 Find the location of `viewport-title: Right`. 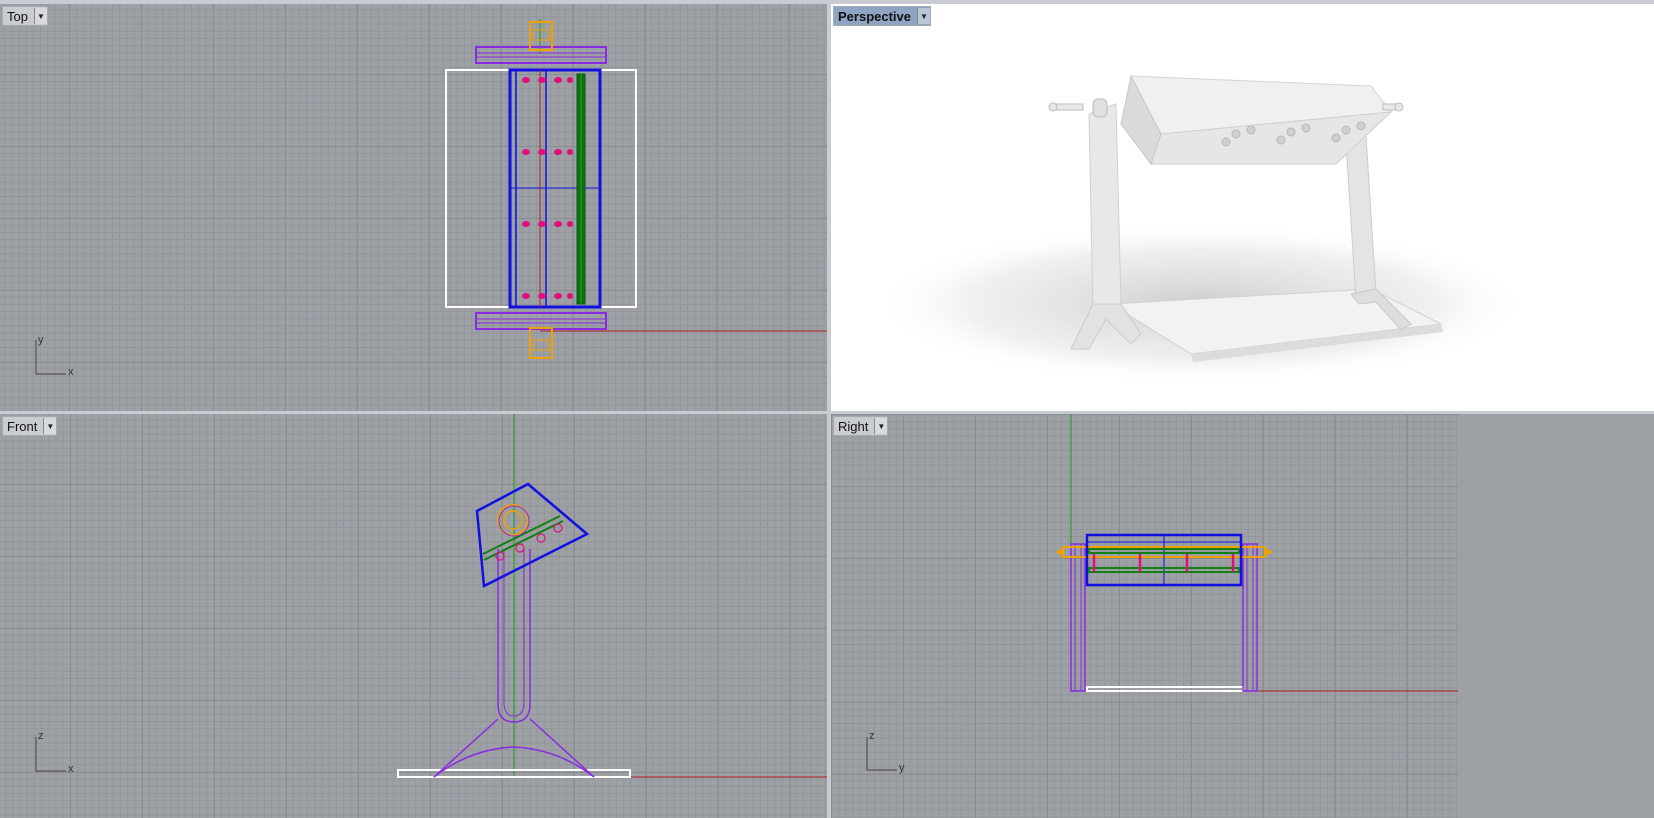

viewport-title: Right is located at coordinates (853, 426).